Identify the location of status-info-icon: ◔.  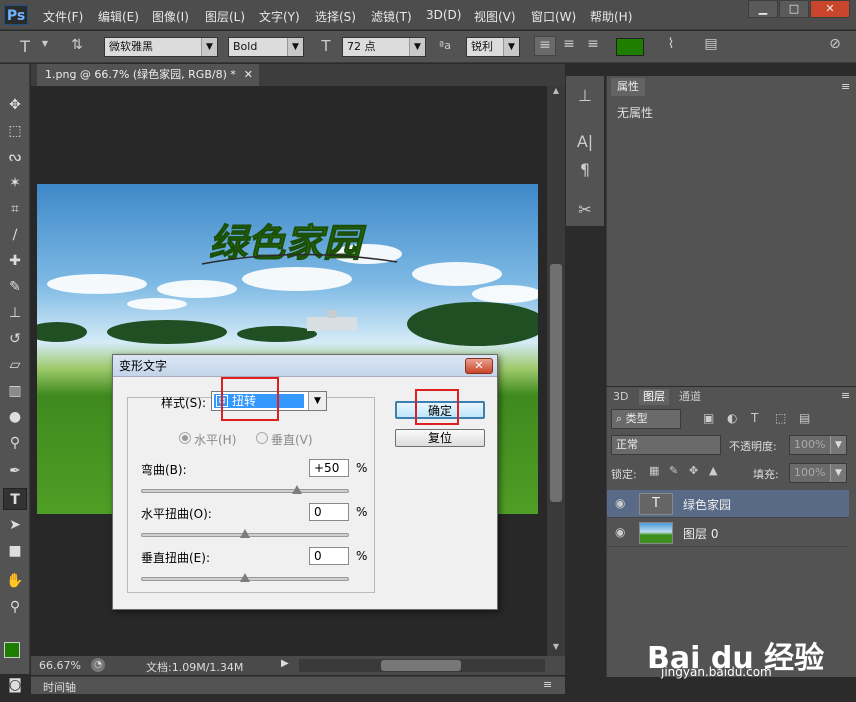
(98, 665).